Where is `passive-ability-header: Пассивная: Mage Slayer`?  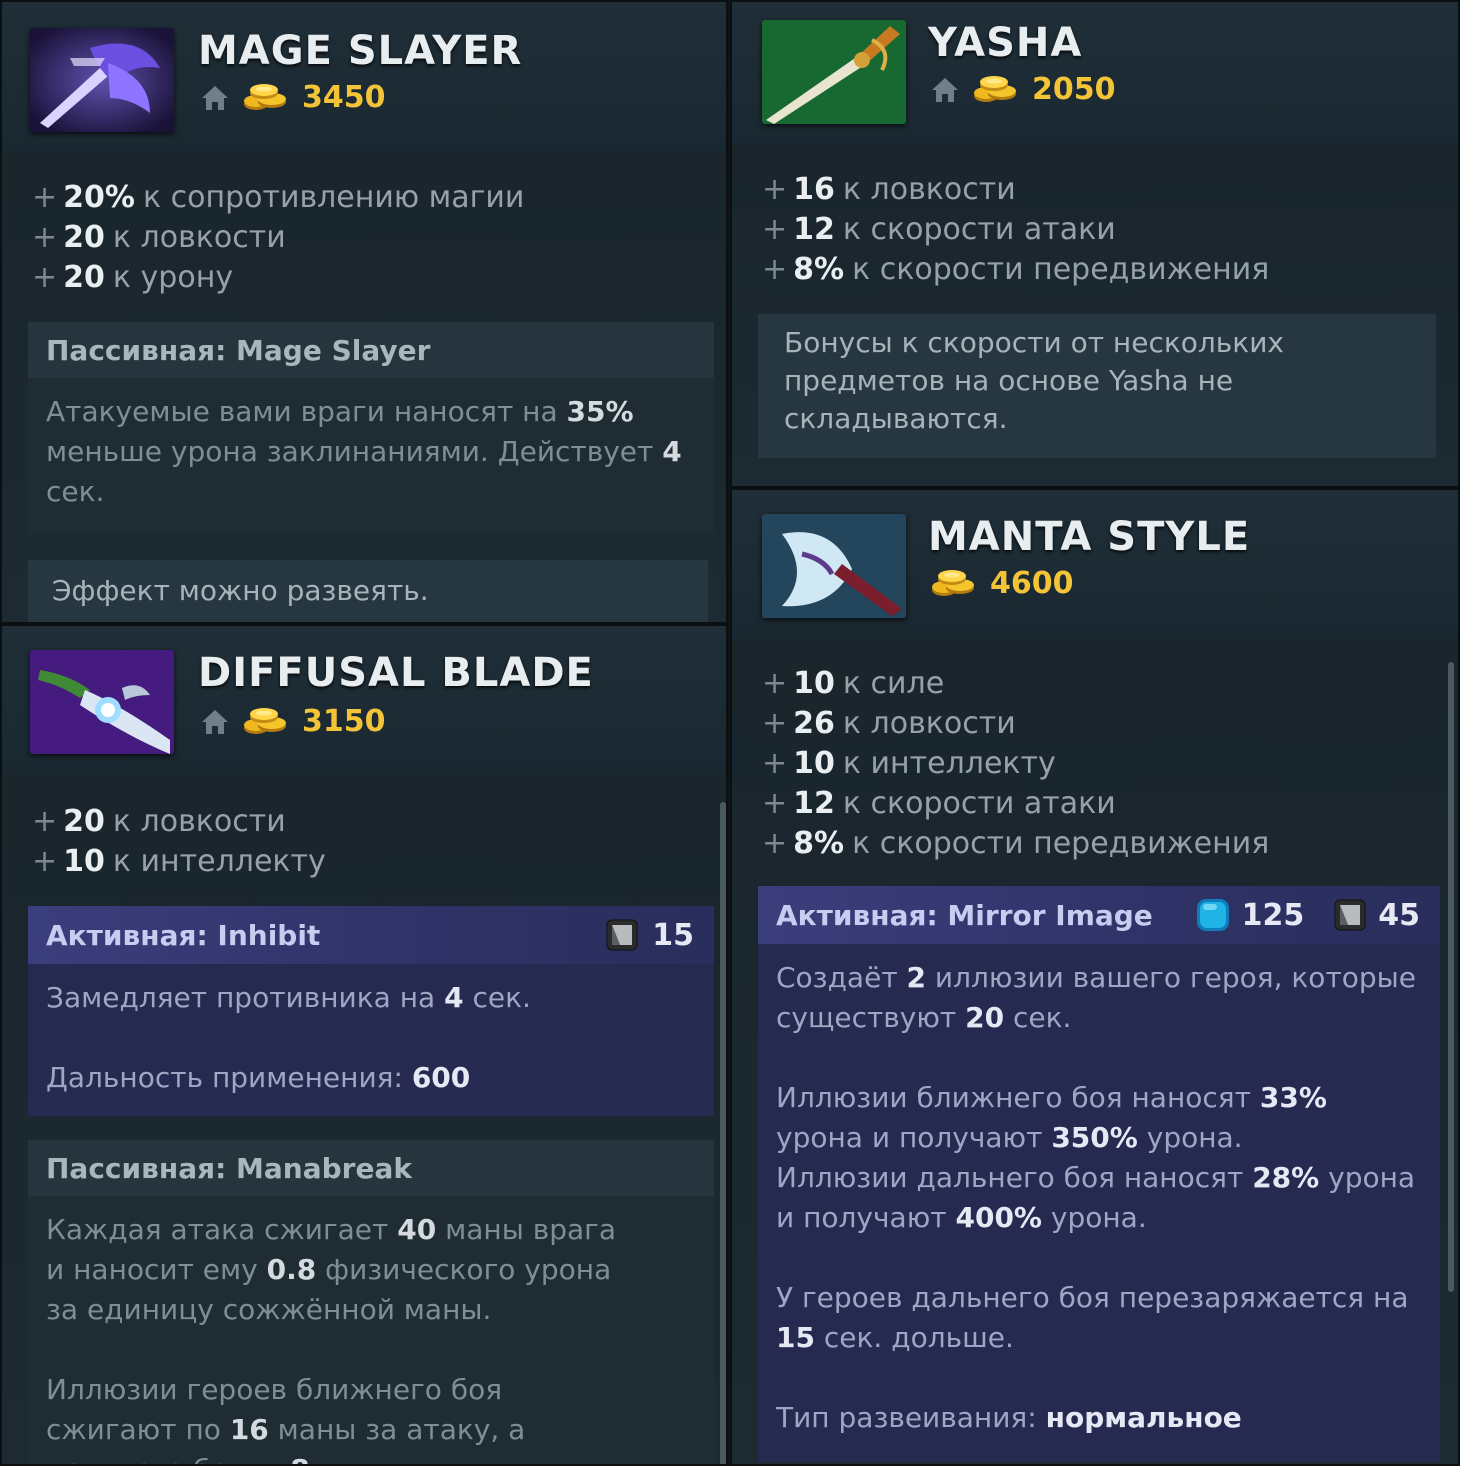
passive-ability-header: Пассивная: Mage Slayer is located at coordinates (371, 350).